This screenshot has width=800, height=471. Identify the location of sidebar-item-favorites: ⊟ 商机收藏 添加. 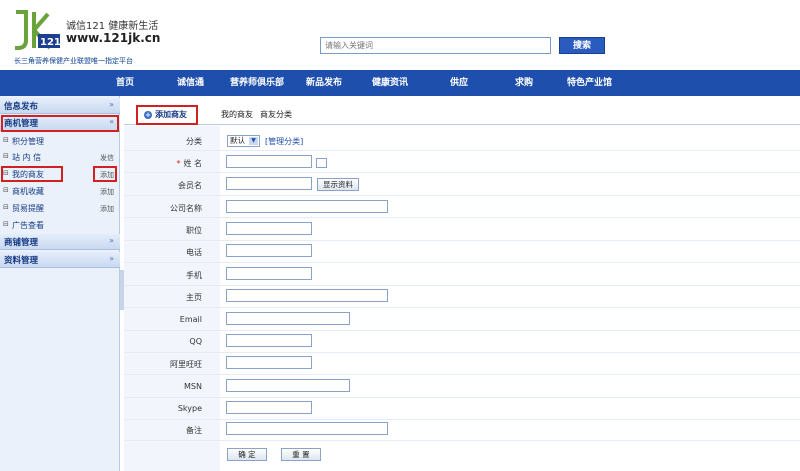
(60, 191).